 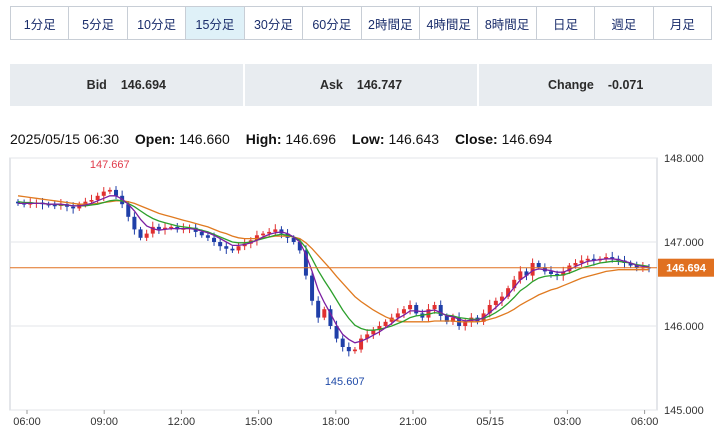 I want to click on high-label: High:, so click(x=263, y=139).